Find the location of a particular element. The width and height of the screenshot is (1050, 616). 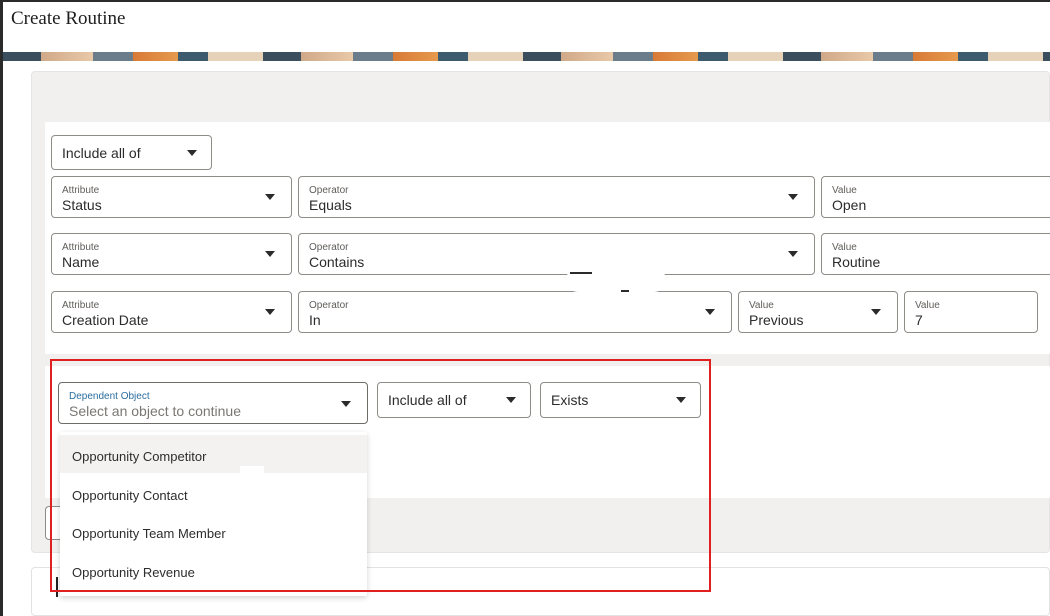

attribute-value: Status is located at coordinates (82, 205).